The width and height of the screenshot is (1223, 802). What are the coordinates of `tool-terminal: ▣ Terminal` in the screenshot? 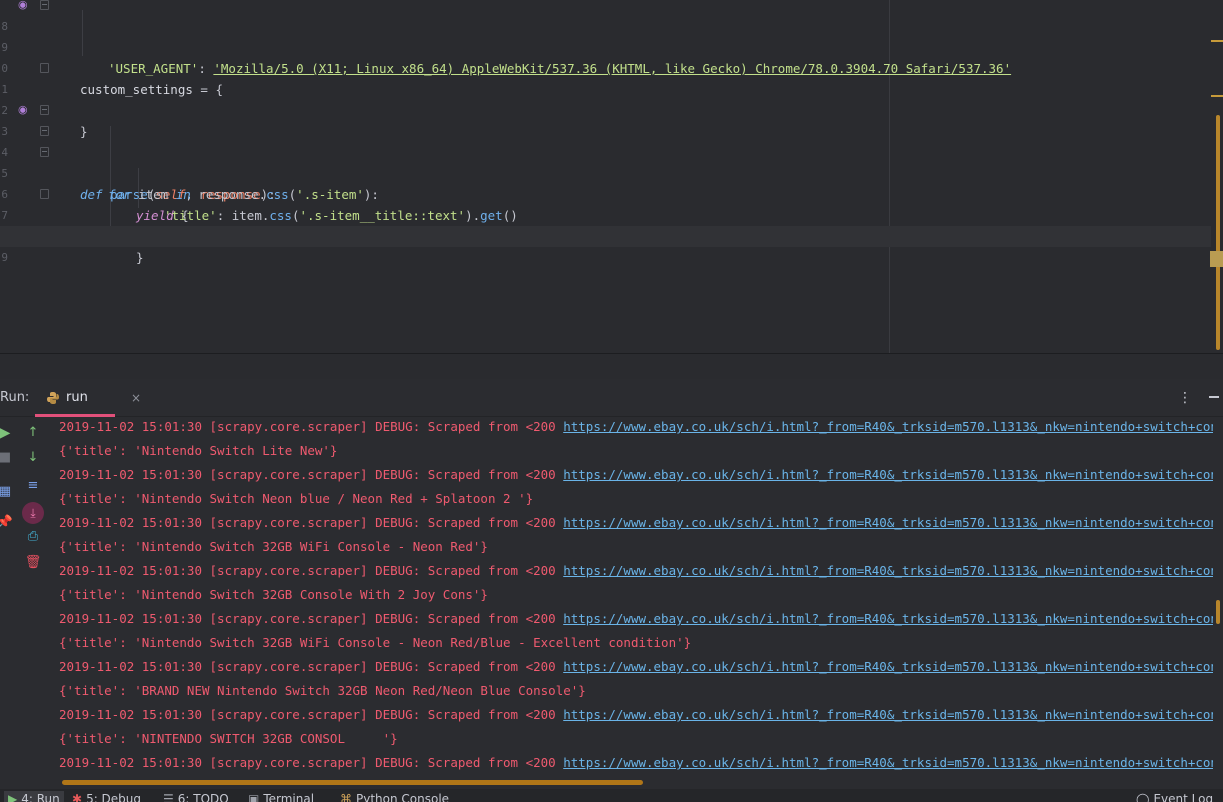 It's located at (281, 796).